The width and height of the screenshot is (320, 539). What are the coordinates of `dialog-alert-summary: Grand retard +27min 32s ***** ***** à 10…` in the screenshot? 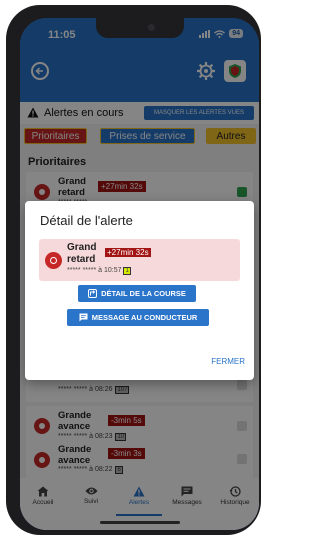 It's located at (139, 260).